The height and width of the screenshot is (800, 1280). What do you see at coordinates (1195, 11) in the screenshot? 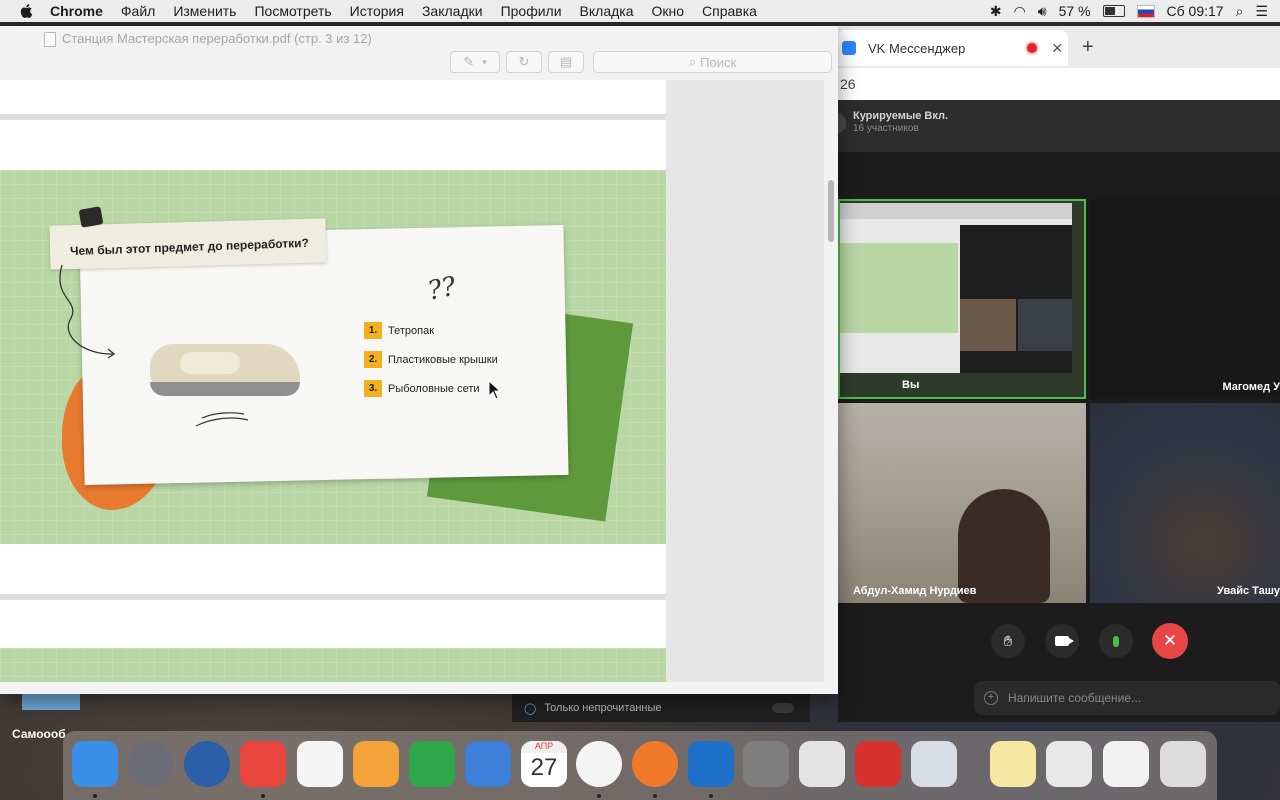
I see `clock: Сб 09:17` at bounding box center [1195, 11].